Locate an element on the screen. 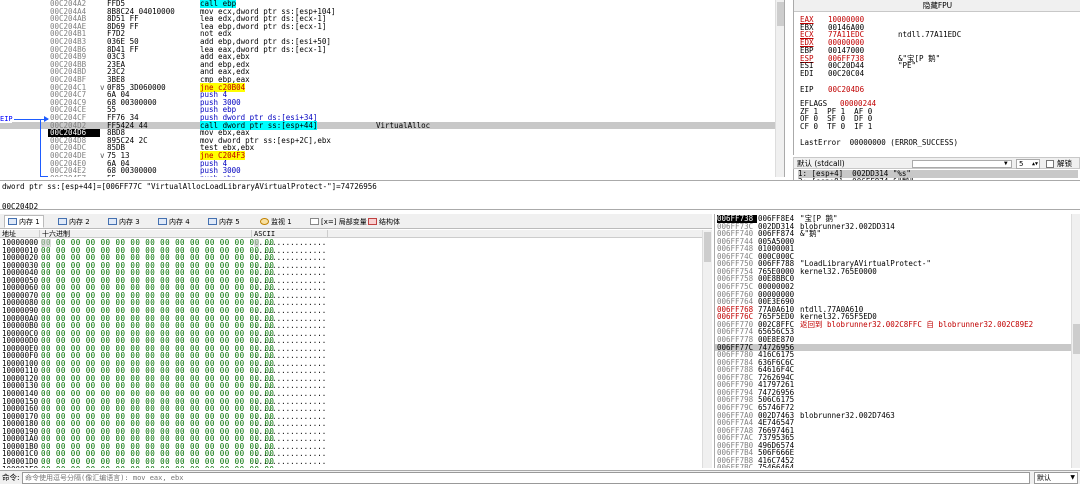 Image resolution: width=1080 pixels, height=484 pixels. disasm-row: 00C204E2 68 00300000 push 3000 is located at coordinates (392, 171).